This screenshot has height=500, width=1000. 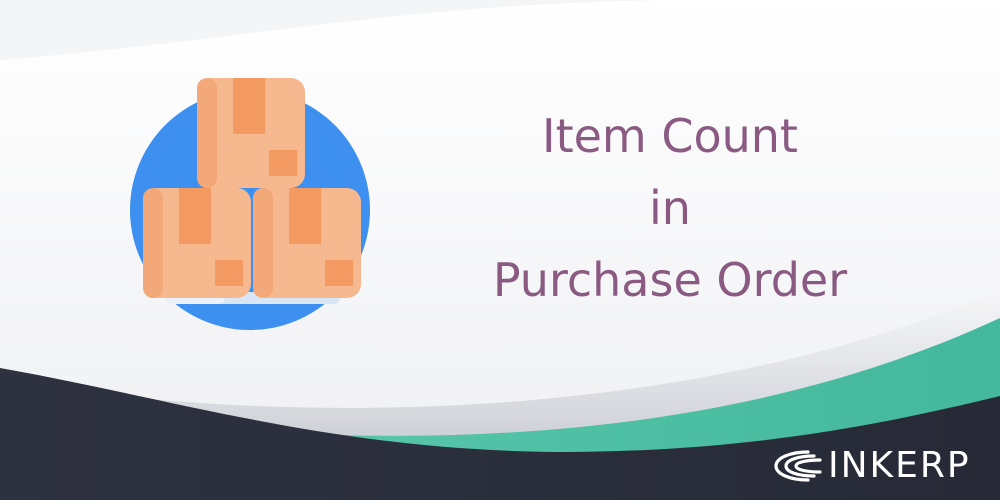 I want to click on title-line-1: Item Count, so click(x=670, y=136).